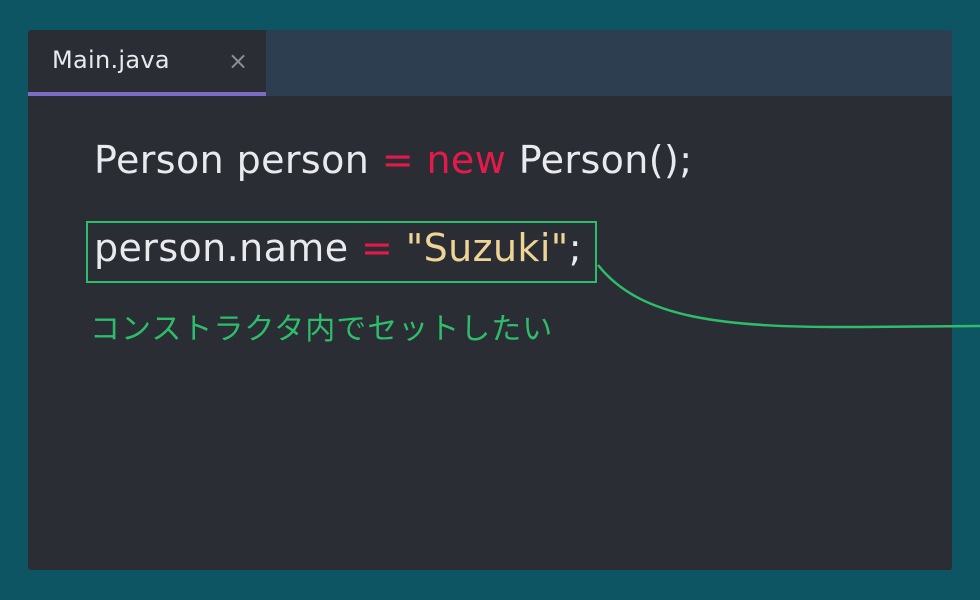  Describe the element at coordinates (341, 252) in the screenshot. I see `highlight-box` at that location.